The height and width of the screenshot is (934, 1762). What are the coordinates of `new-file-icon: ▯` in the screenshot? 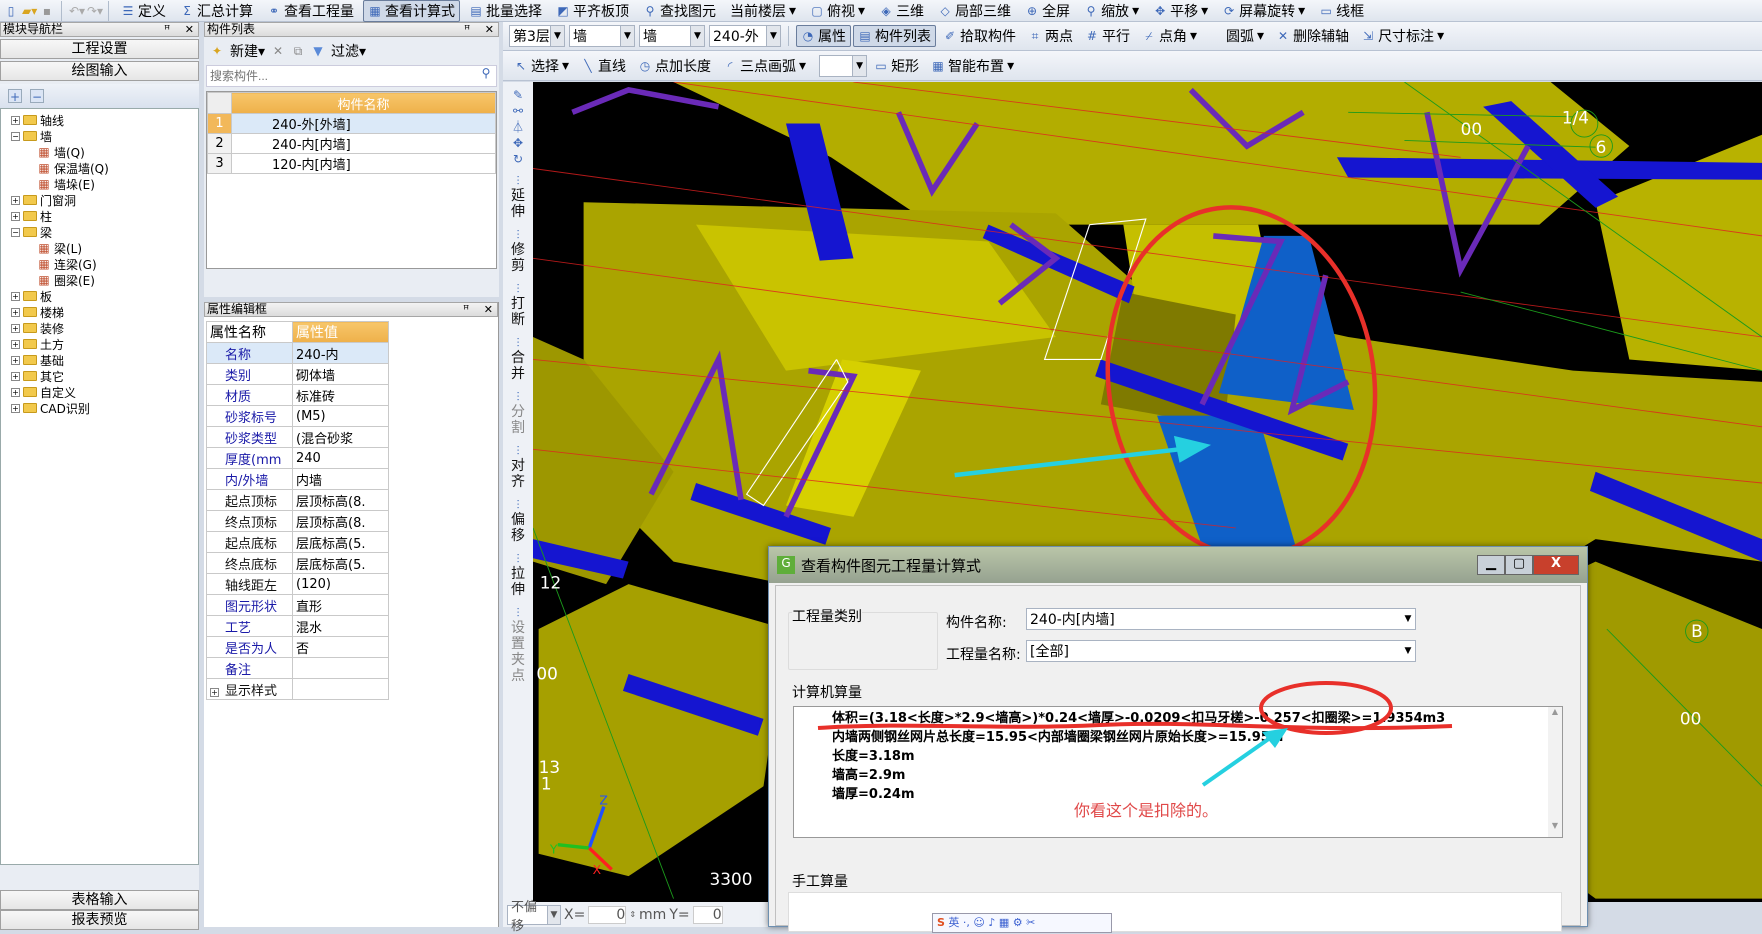 It's located at (11, 11).